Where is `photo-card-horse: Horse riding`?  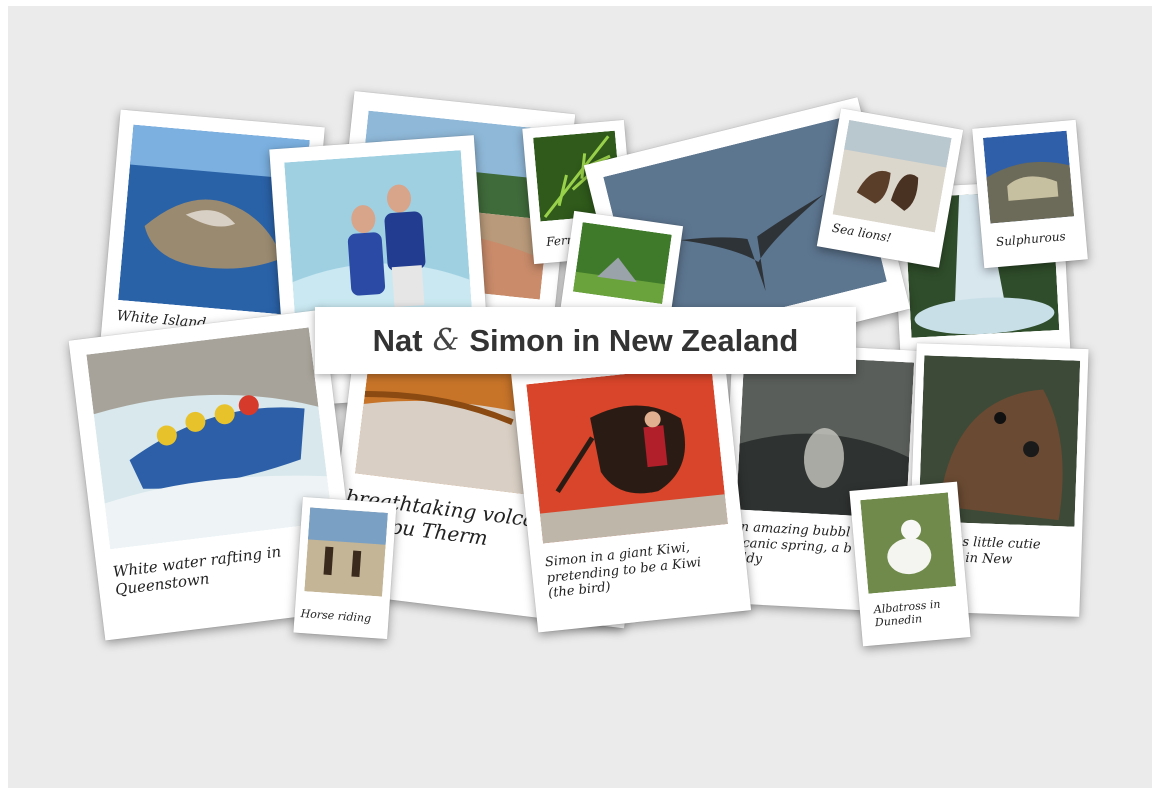
photo-card-horse: Horse riding is located at coordinates (345, 568).